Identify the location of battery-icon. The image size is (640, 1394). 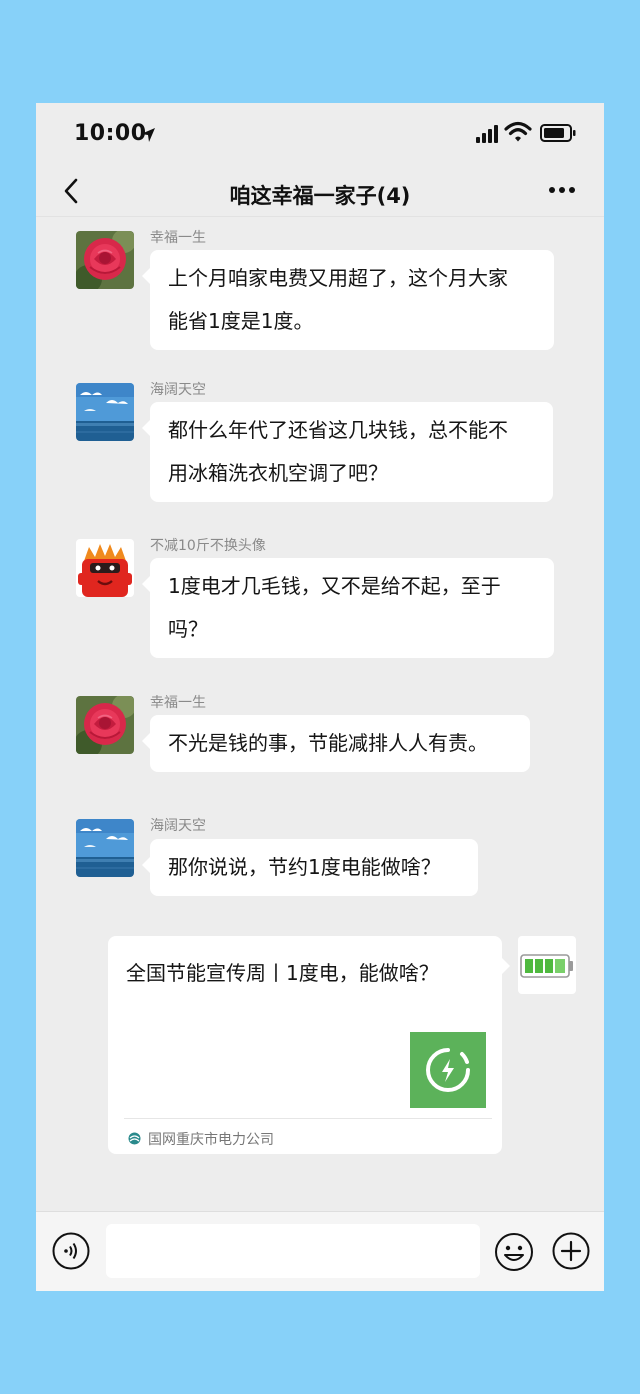
(558, 133).